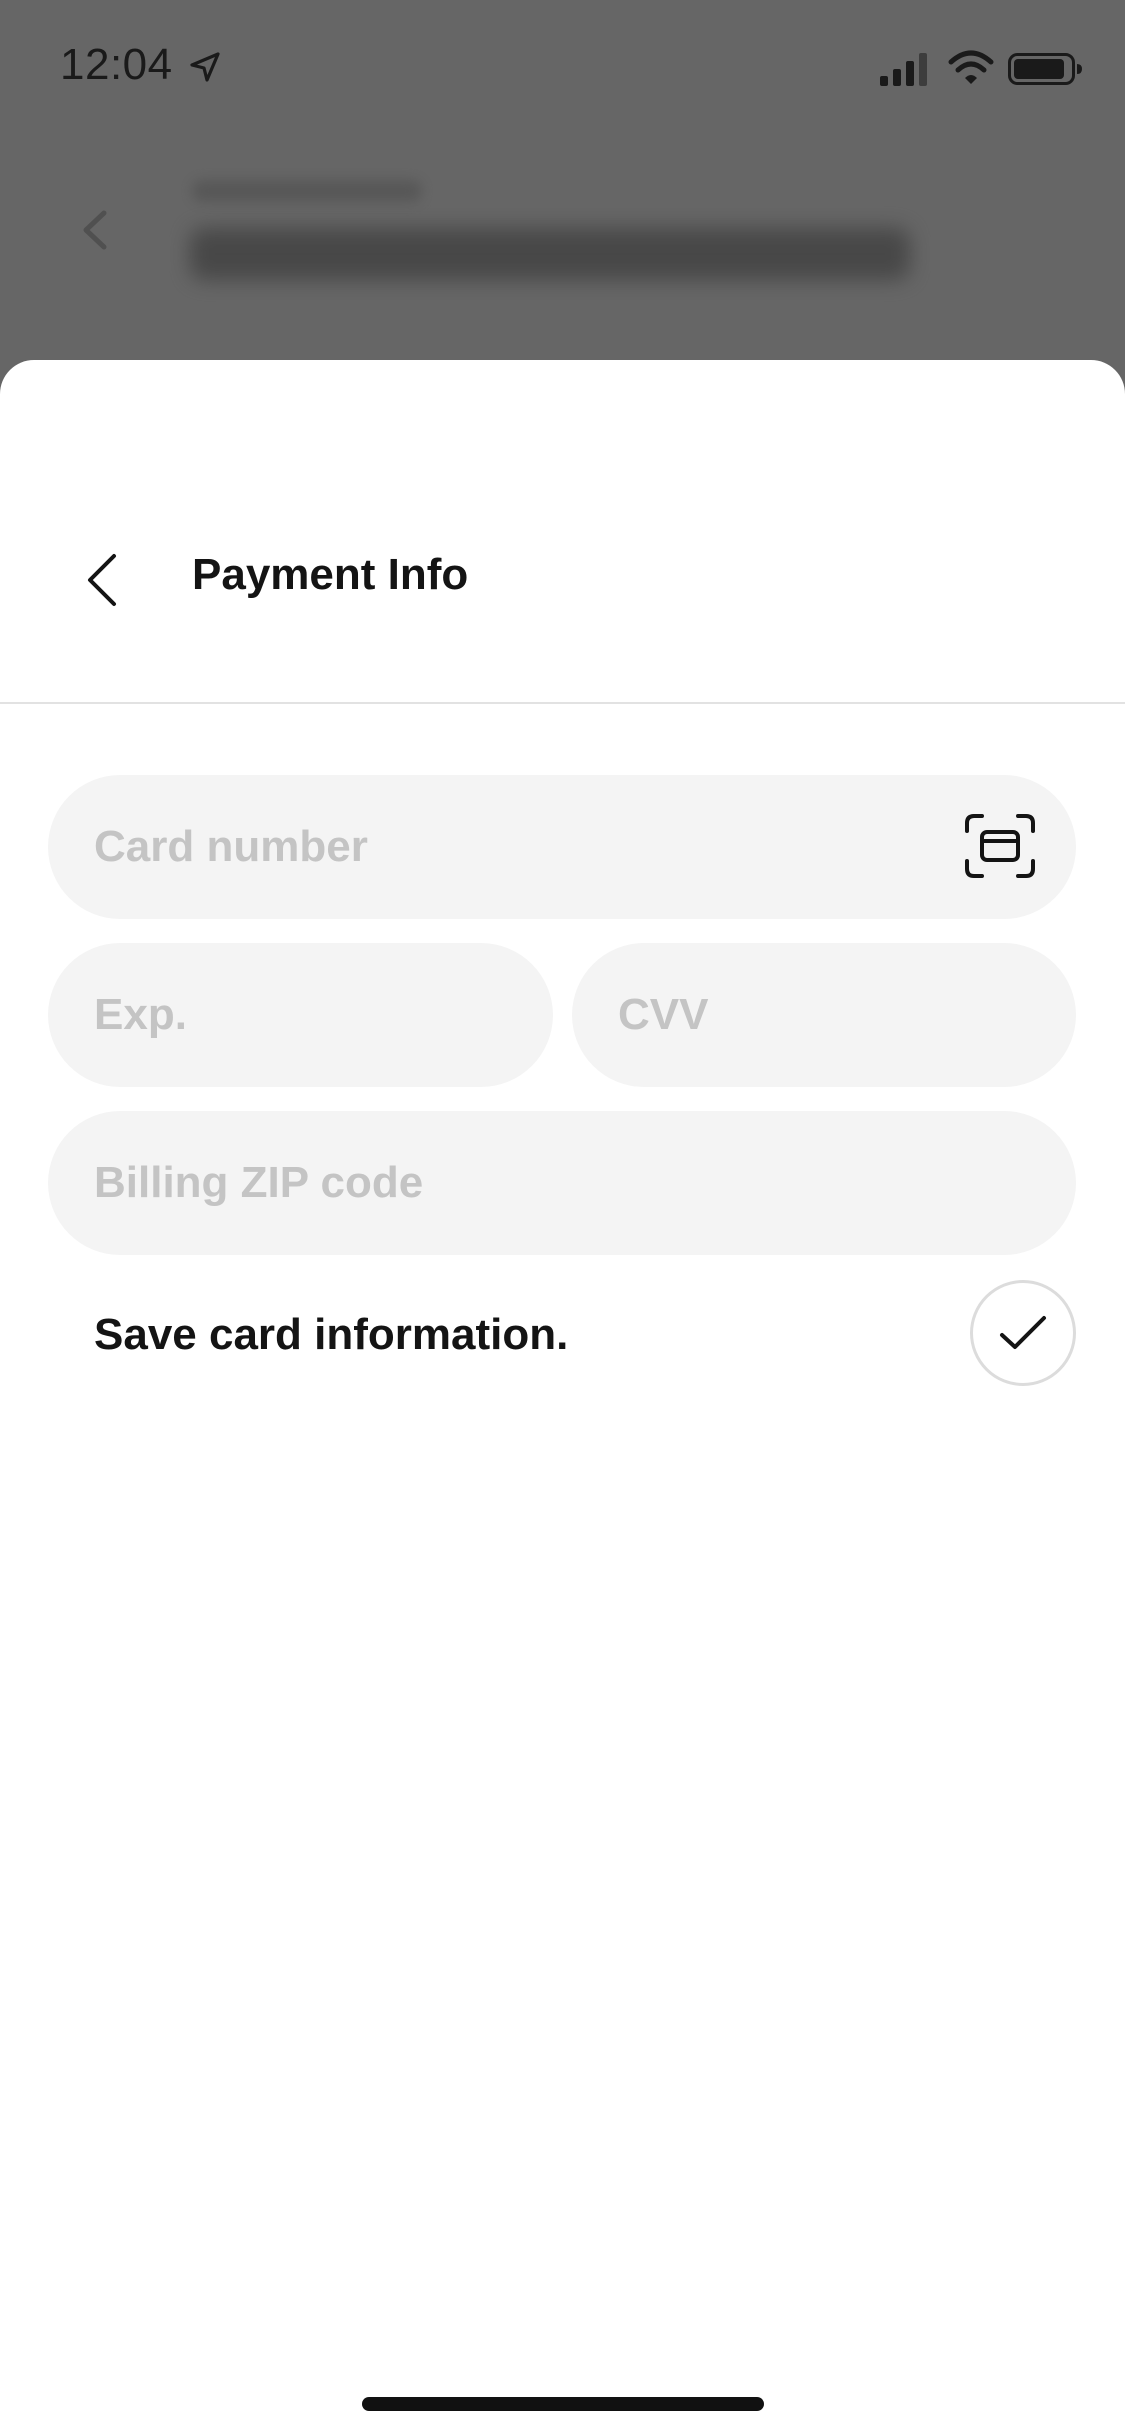  Describe the element at coordinates (585, 1183) in the screenshot. I see `billing-zip-input` at that location.